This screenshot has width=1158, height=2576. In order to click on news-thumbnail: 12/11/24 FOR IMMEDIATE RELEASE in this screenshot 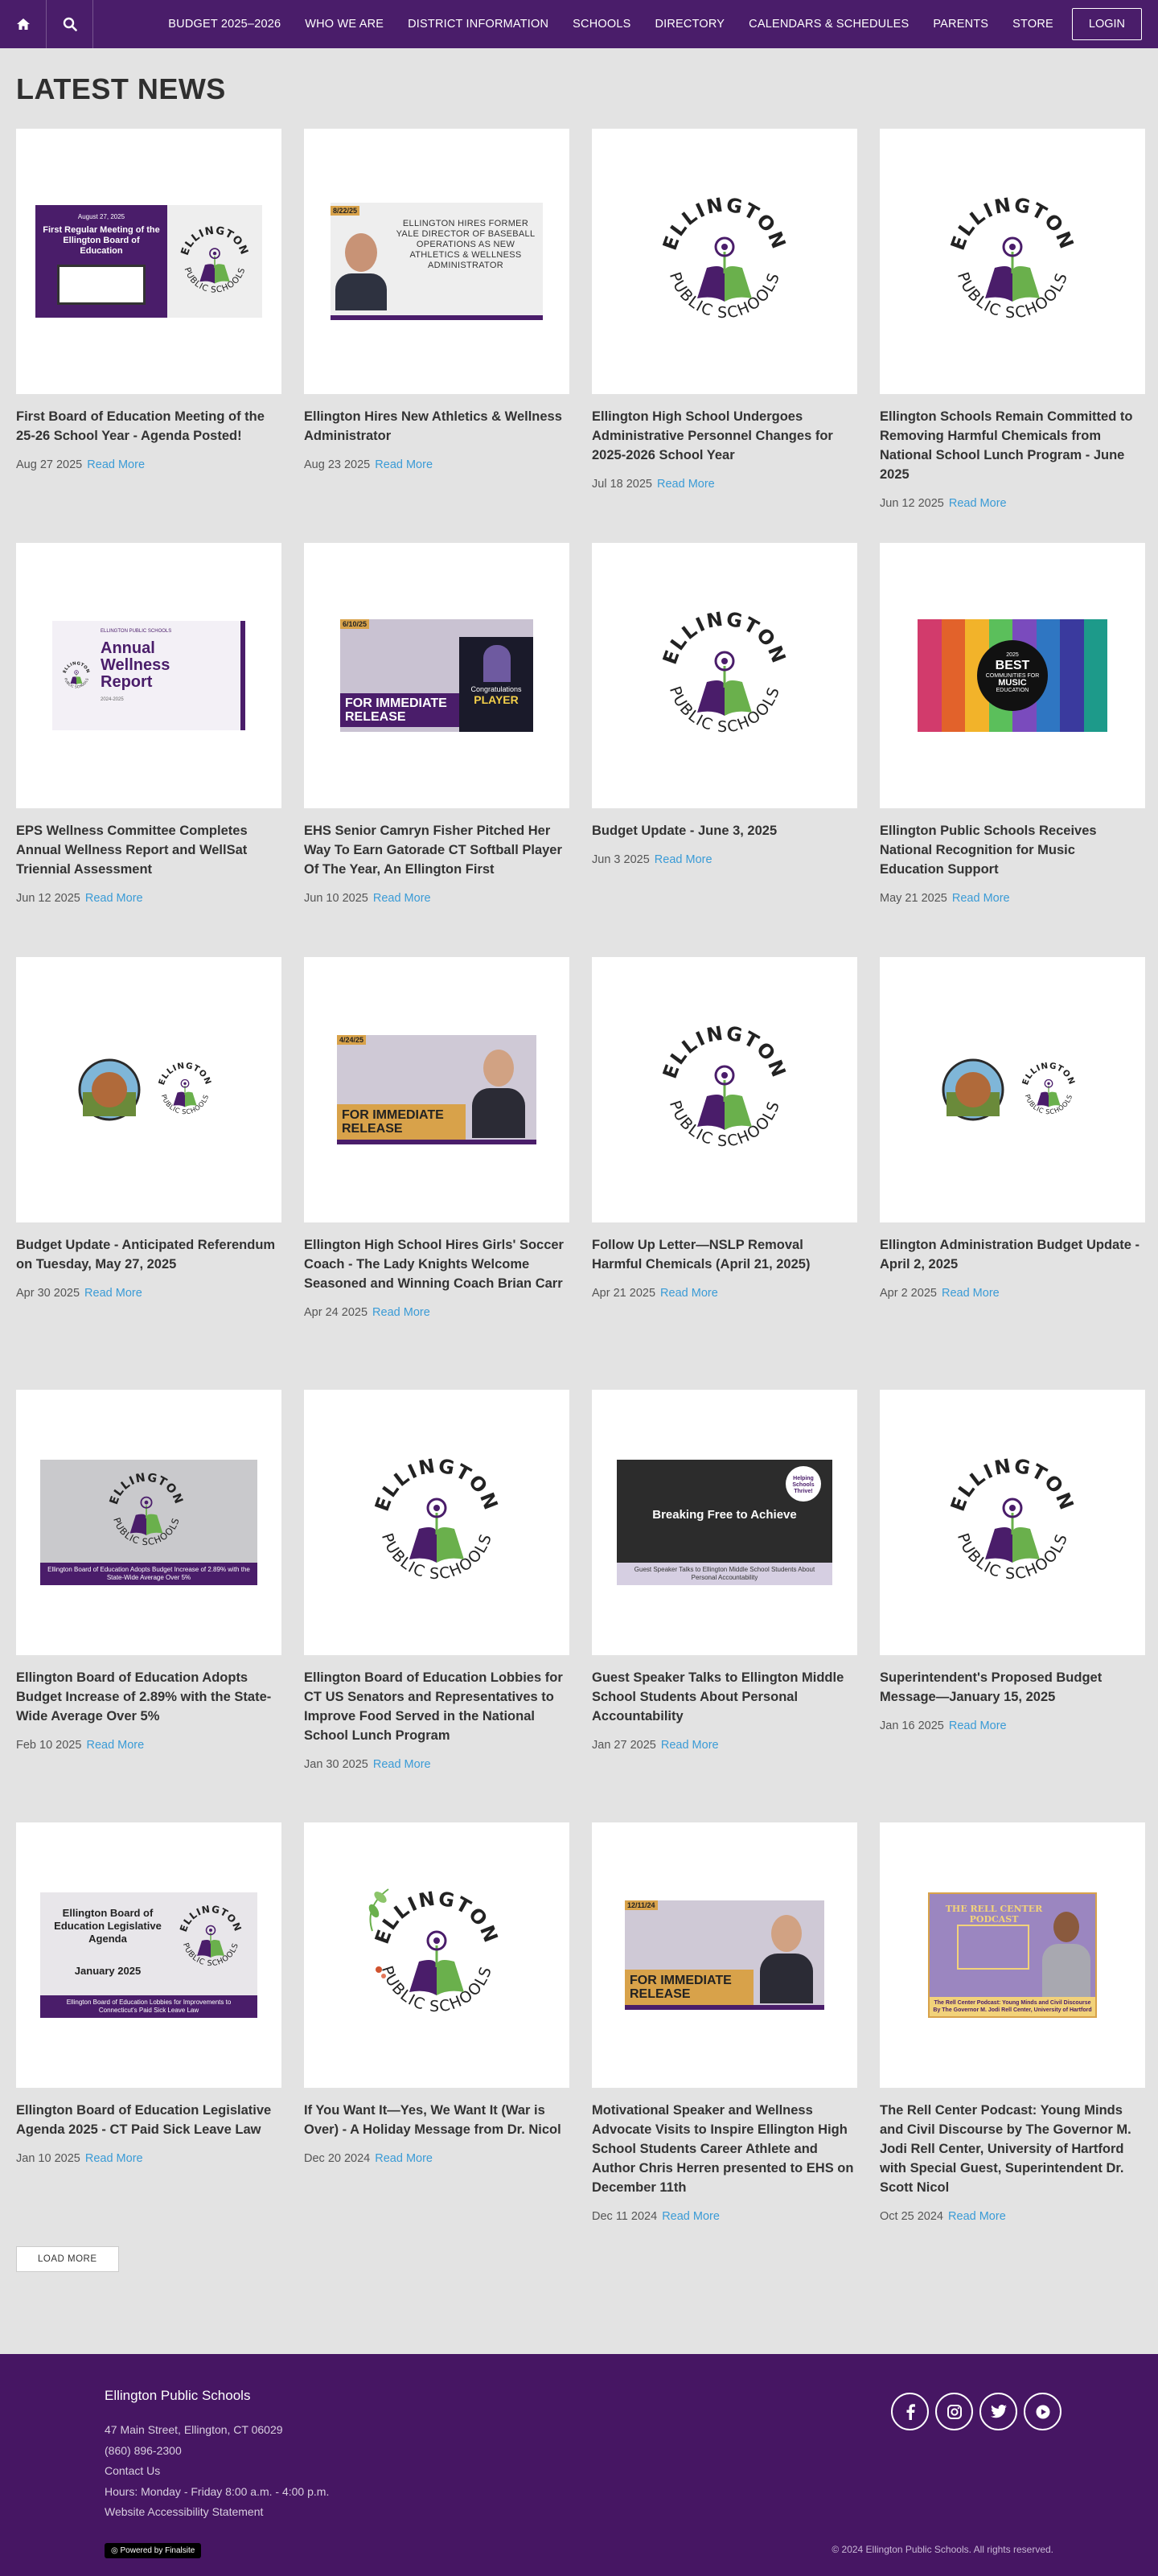, I will do `click(724, 1955)`.